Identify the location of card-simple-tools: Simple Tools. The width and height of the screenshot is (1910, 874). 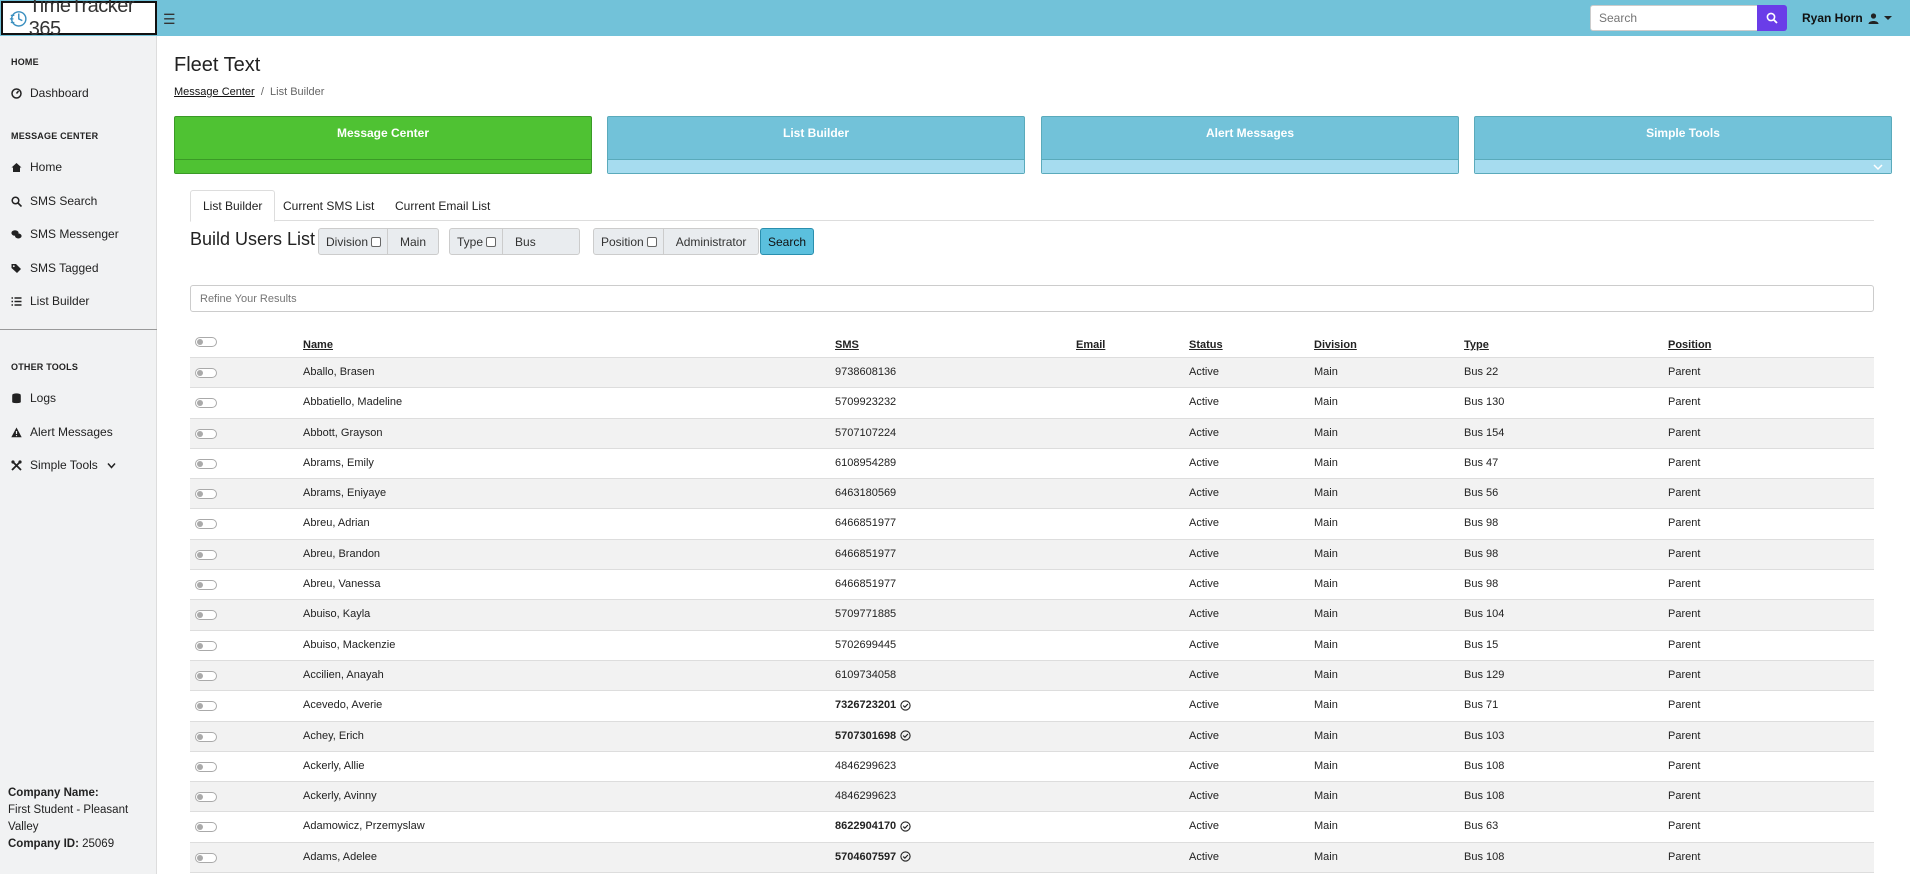
(1683, 145).